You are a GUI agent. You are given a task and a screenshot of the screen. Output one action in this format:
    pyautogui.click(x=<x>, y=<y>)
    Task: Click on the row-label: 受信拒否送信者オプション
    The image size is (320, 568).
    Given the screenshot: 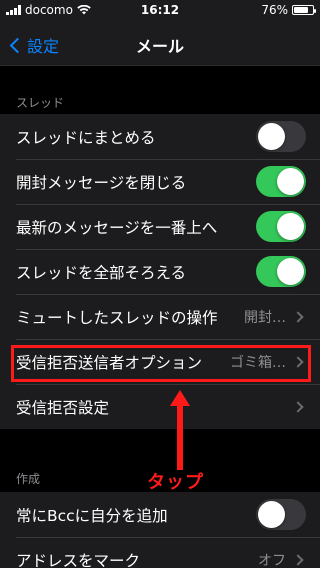 What is the action you would take?
    pyautogui.click(x=109, y=362)
    